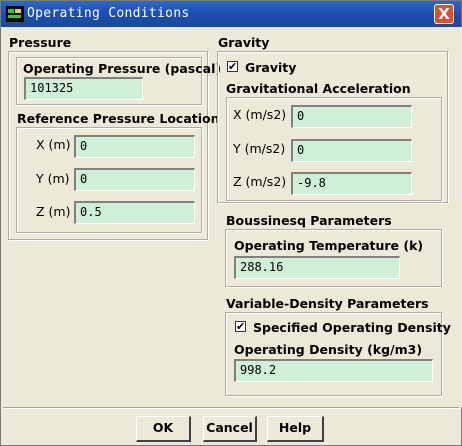 This screenshot has width=462, height=446. Describe the element at coordinates (231, 14) in the screenshot. I see `title-bar: Operating Conditions X` at that location.